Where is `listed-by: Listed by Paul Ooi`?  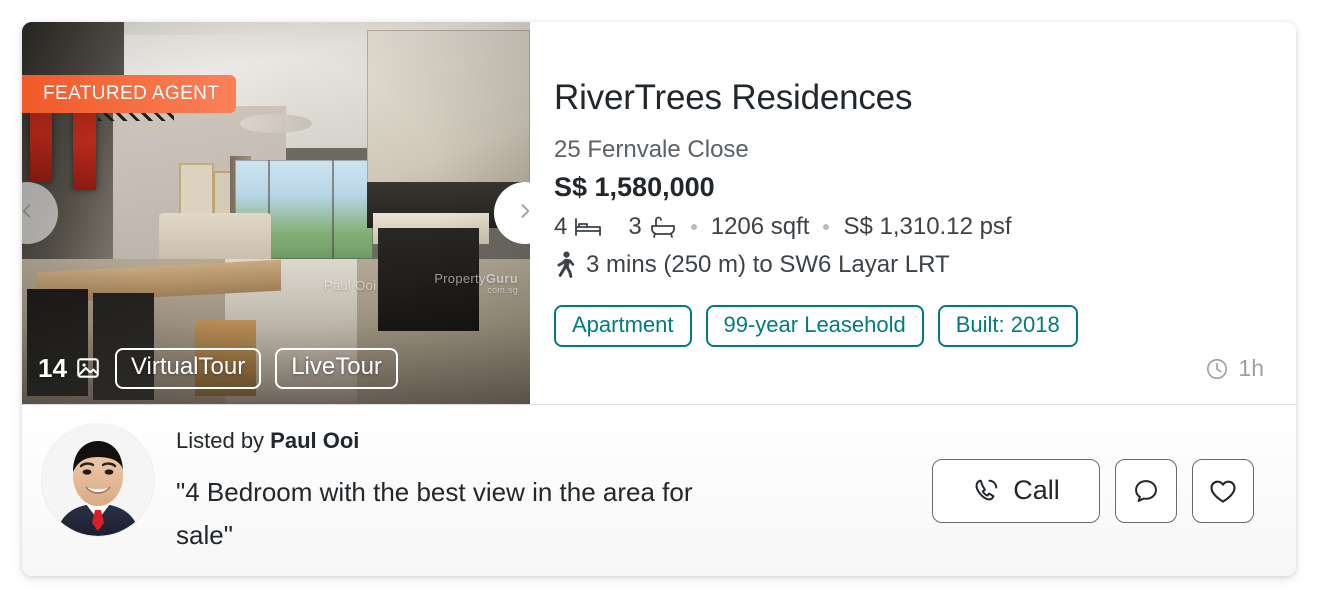
listed-by: Listed by Paul Ooi is located at coordinates (456, 441).